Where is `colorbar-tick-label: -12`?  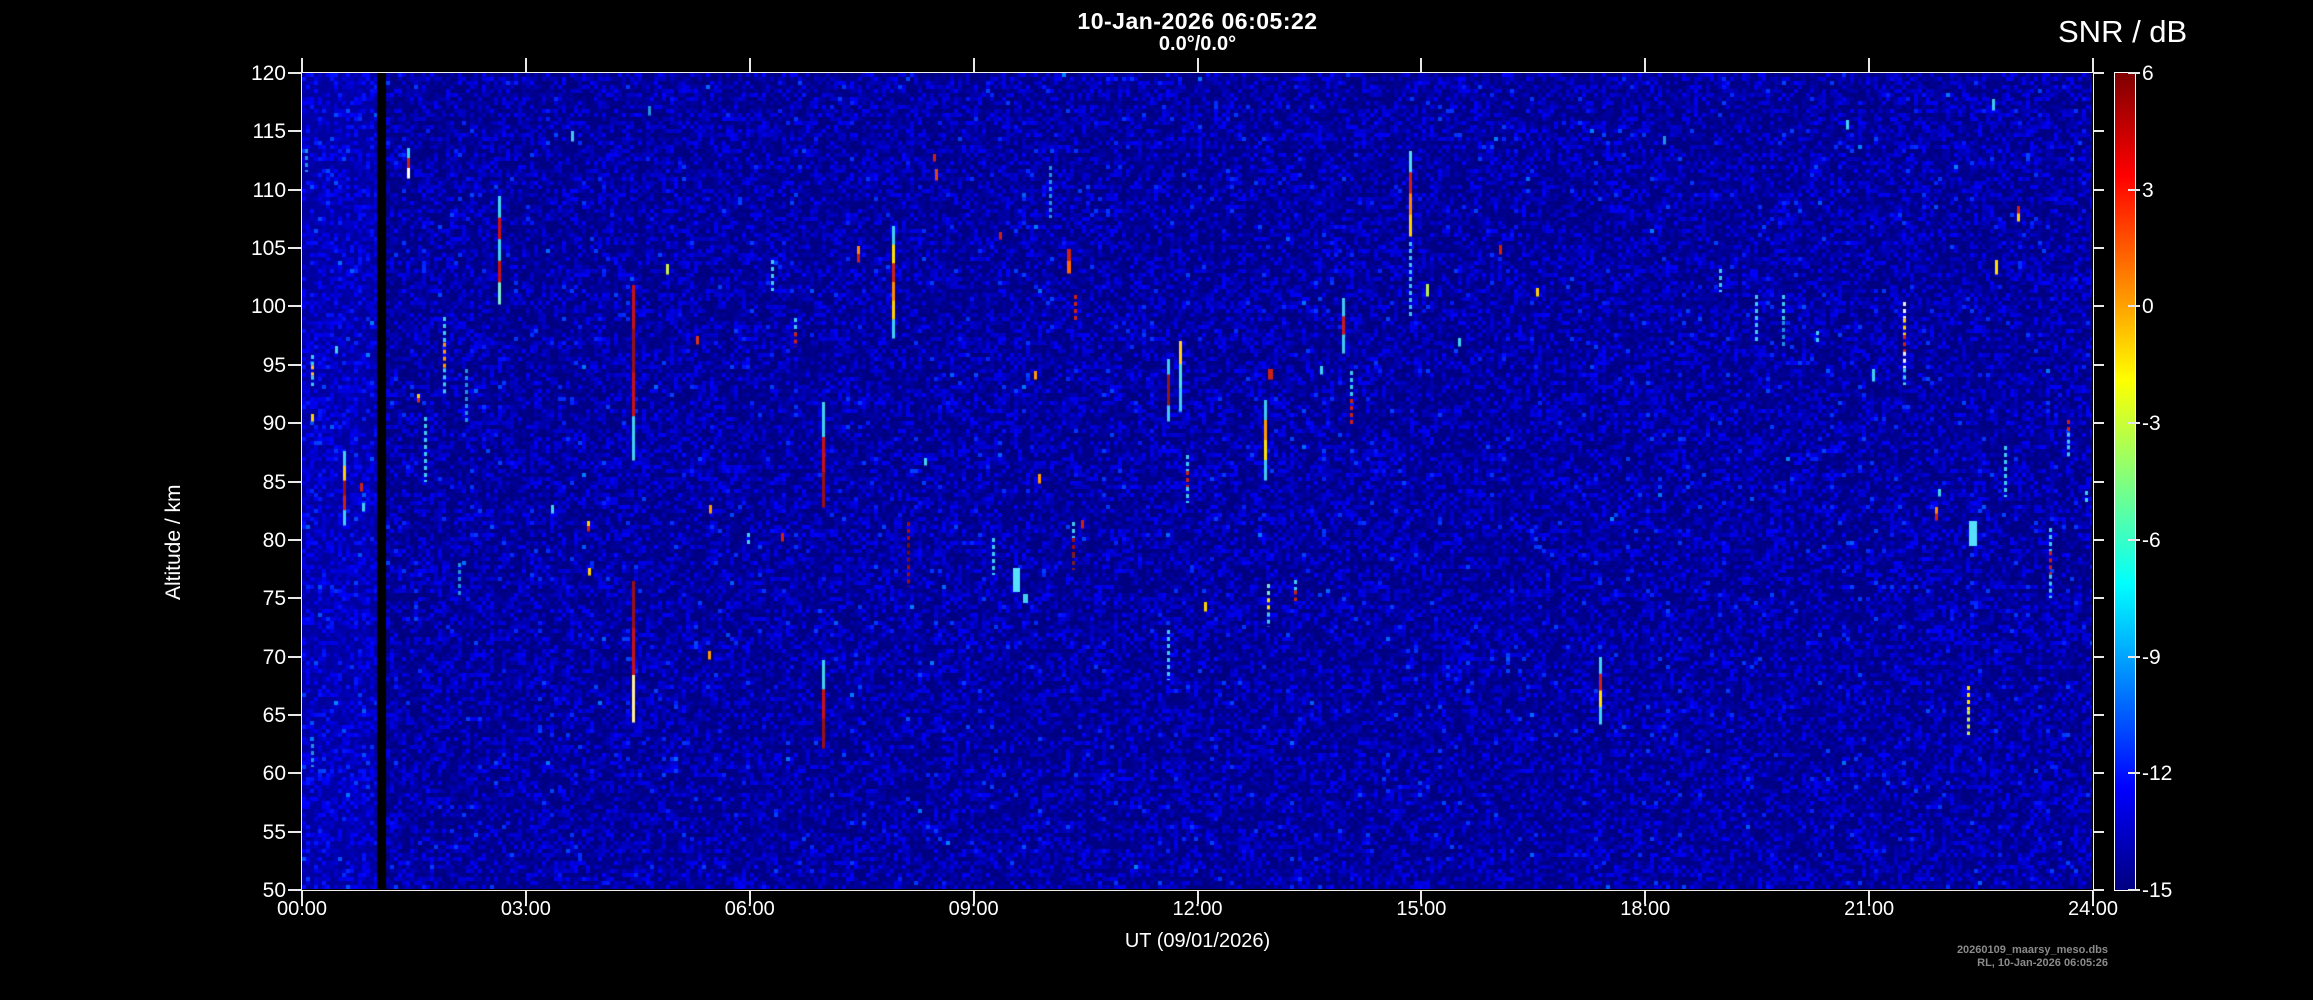
colorbar-tick-label: -12 is located at coordinates (2157, 774).